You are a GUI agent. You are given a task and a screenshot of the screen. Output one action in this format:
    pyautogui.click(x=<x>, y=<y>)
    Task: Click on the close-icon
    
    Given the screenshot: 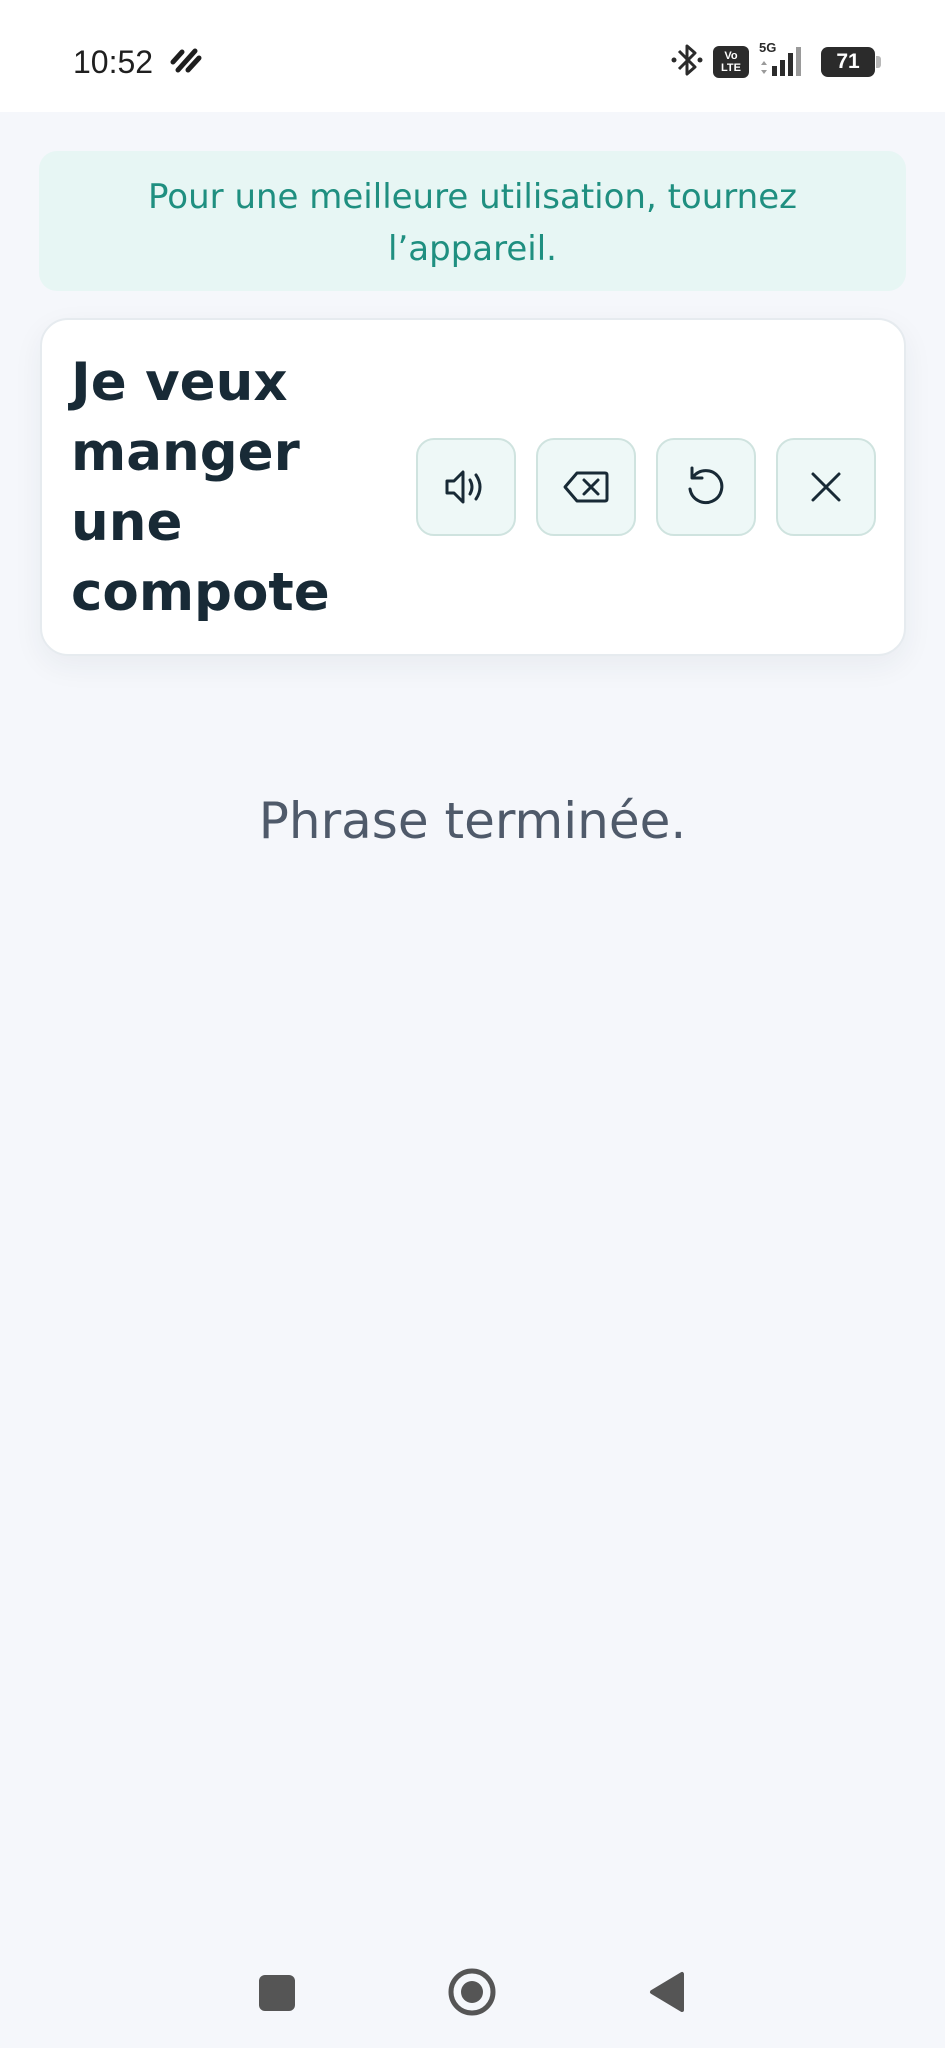 What is the action you would take?
    pyautogui.click(x=826, y=487)
    